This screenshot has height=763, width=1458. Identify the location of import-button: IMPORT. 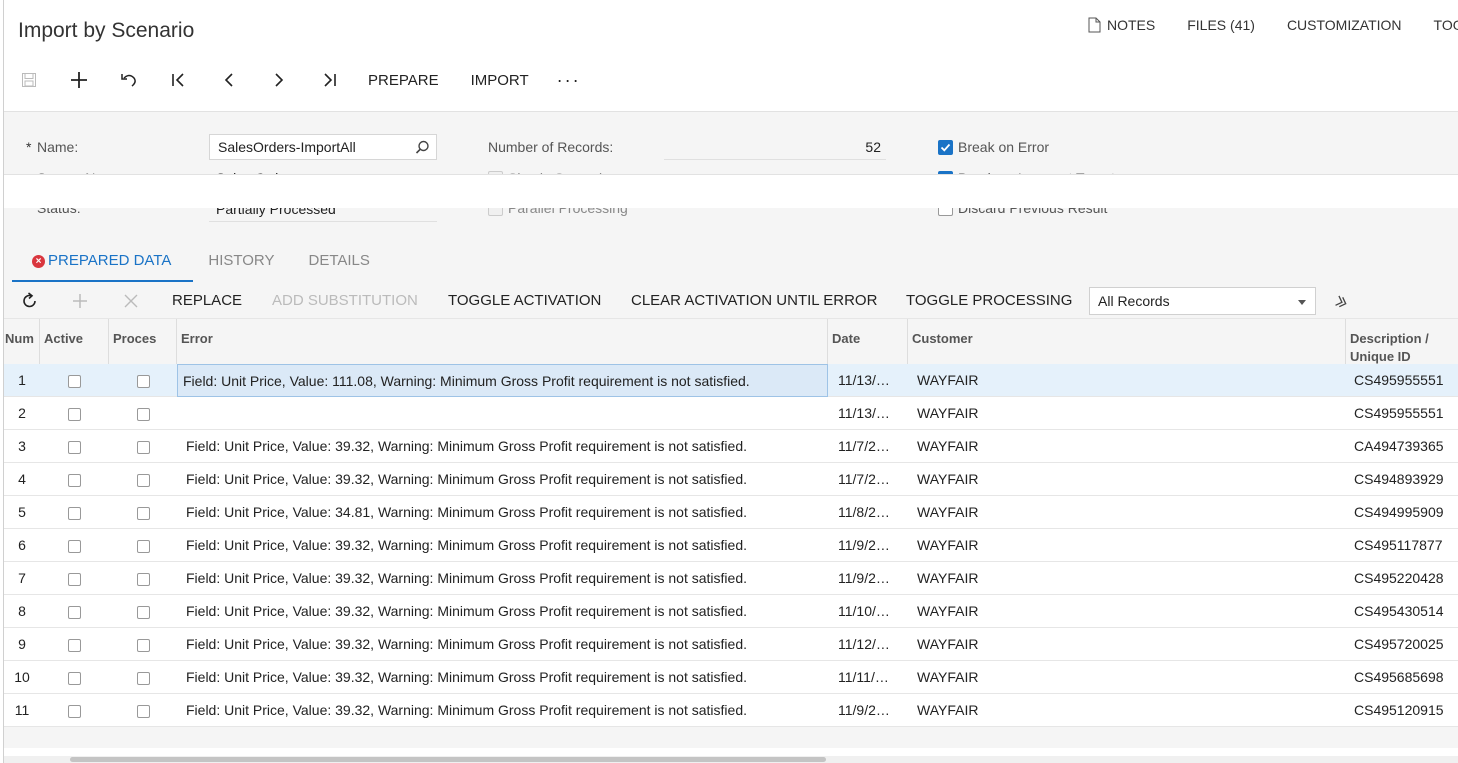
(500, 80).